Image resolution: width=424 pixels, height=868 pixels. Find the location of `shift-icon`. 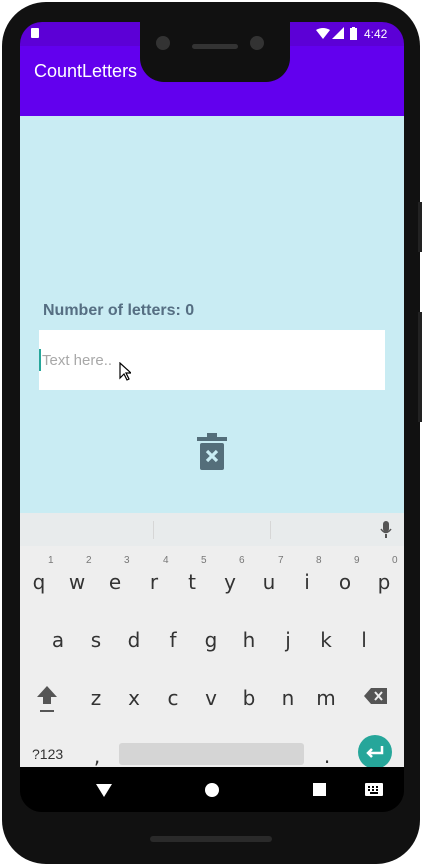

shift-icon is located at coordinates (47, 699).